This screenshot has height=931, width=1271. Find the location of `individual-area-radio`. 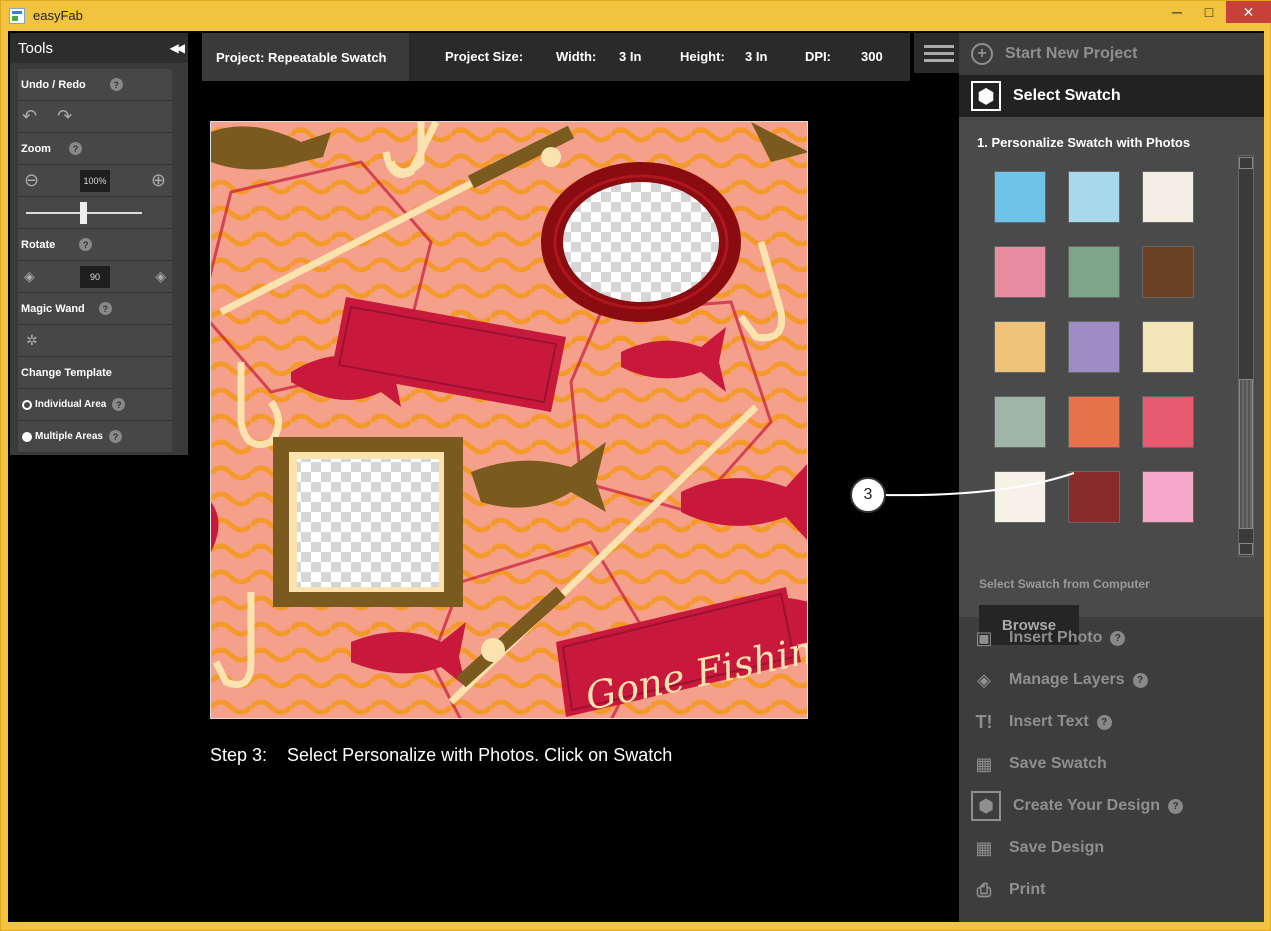

individual-area-radio is located at coordinates (27, 404).